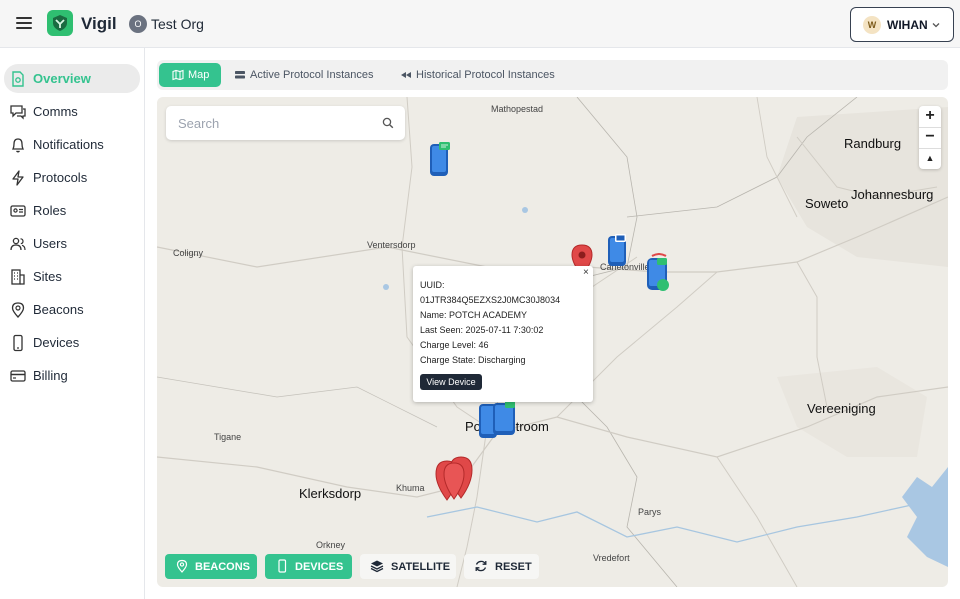 The height and width of the screenshot is (599, 960). Describe the element at coordinates (474, 315) in the screenshot. I see `popup-name: Name: POTCH ACADEMY` at that location.